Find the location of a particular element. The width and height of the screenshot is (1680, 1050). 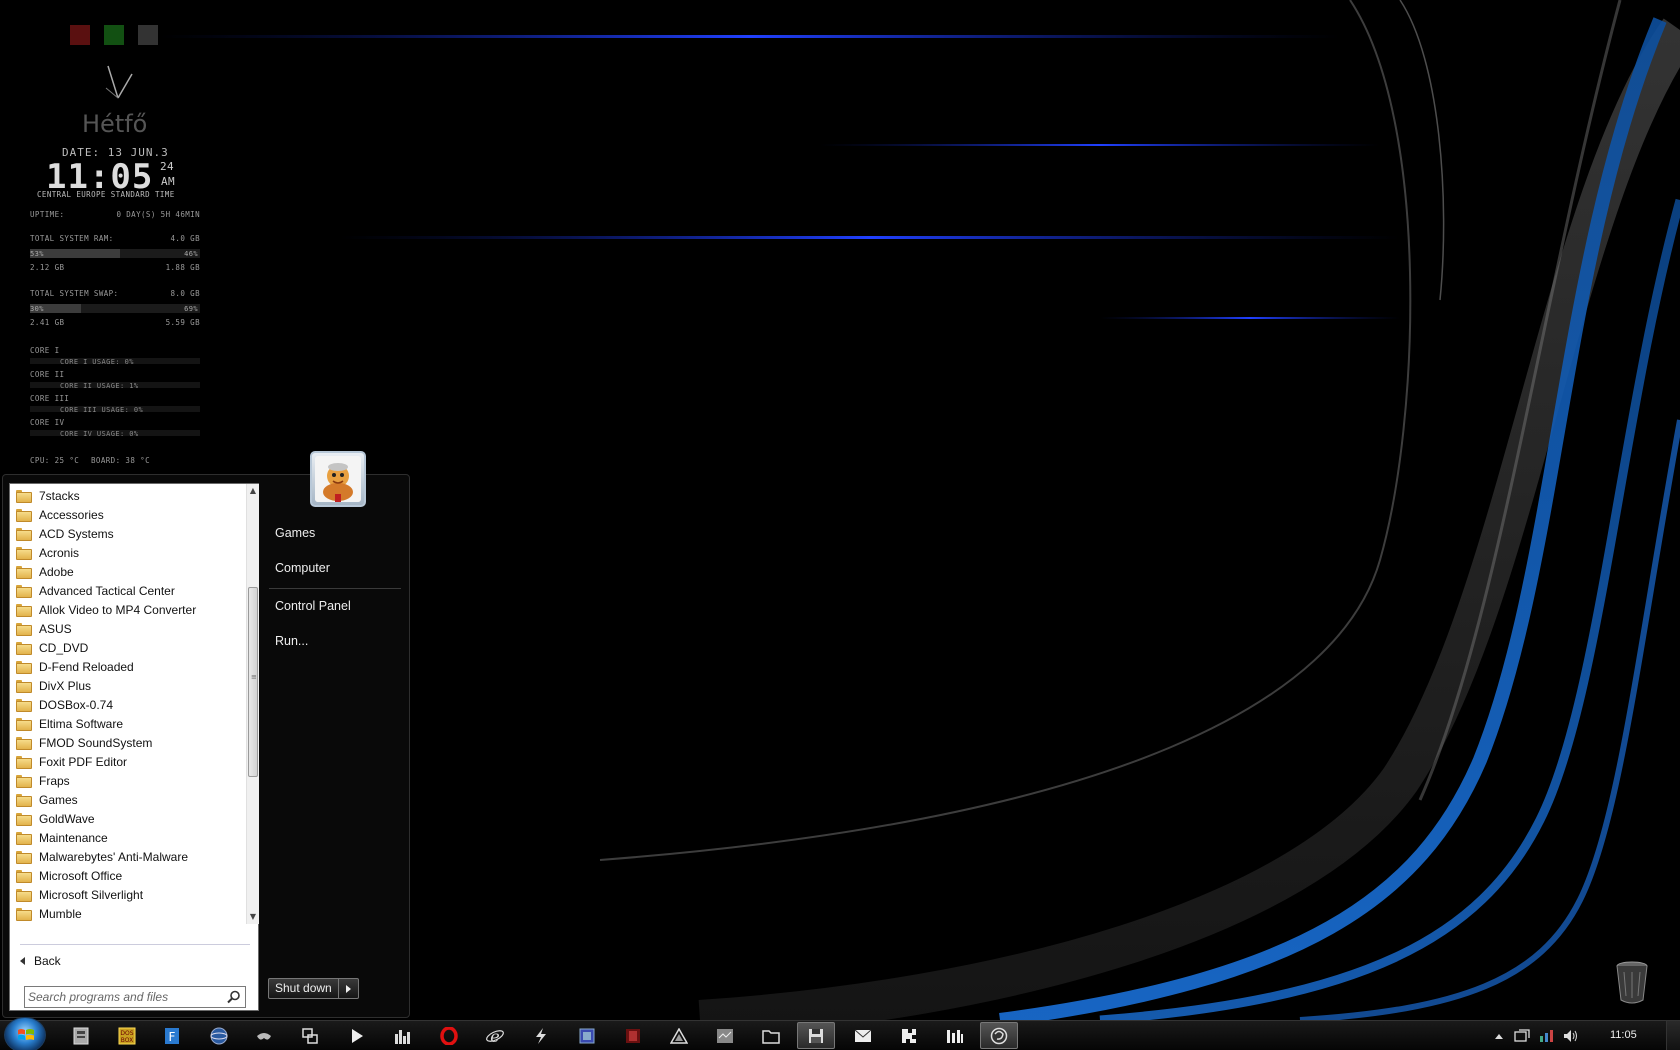

program-folder-item: 7stacks is located at coordinates (128, 495).